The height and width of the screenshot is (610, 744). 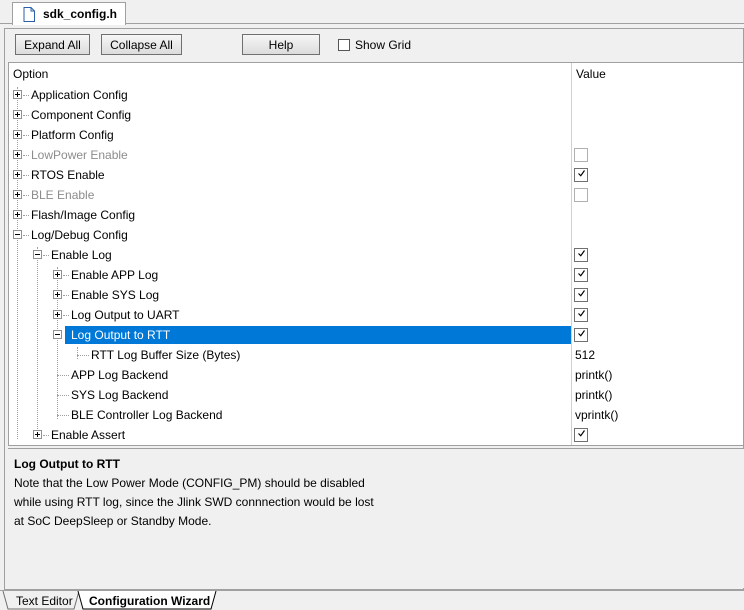 What do you see at coordinates (376, 315) in the screenshot?
I see `tree-row-log-output-uart: Log Output to UART` at bounding box center [376, 315].